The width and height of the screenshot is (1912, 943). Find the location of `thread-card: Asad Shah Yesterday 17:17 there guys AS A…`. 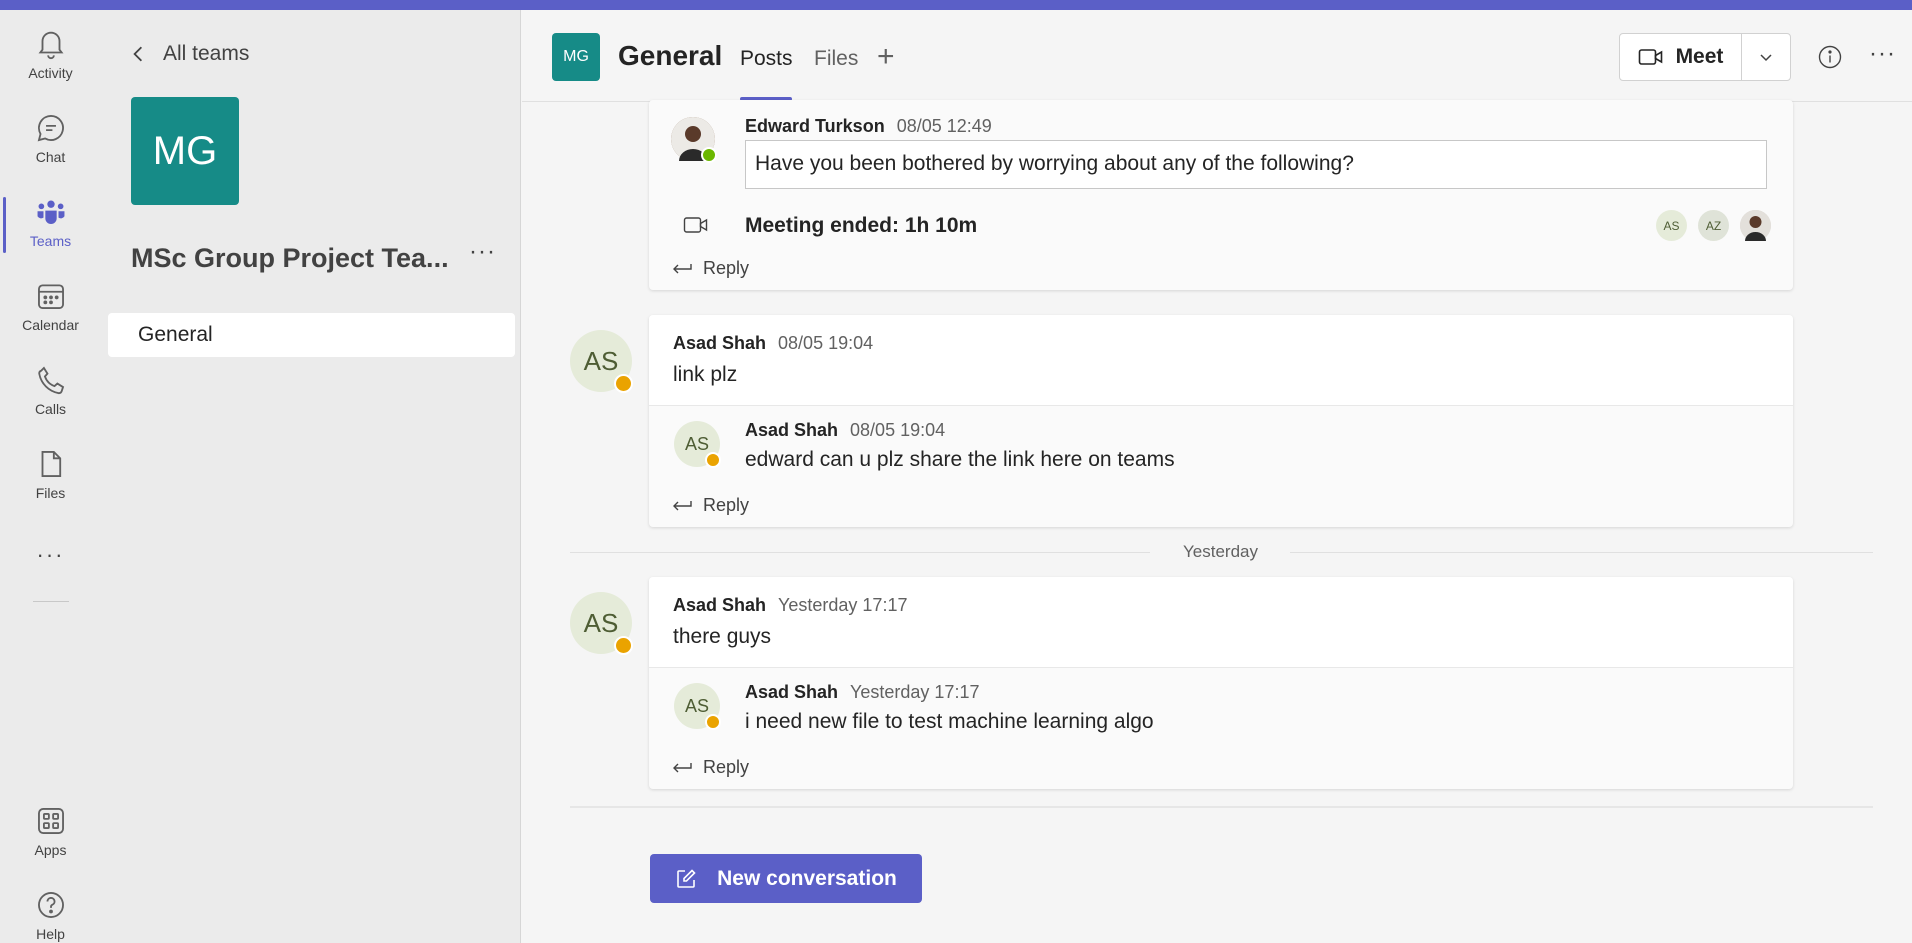

thread-card: Asad Shah Yesterday 17:17 there guys AS A… is located at coordinates (1221, 683).